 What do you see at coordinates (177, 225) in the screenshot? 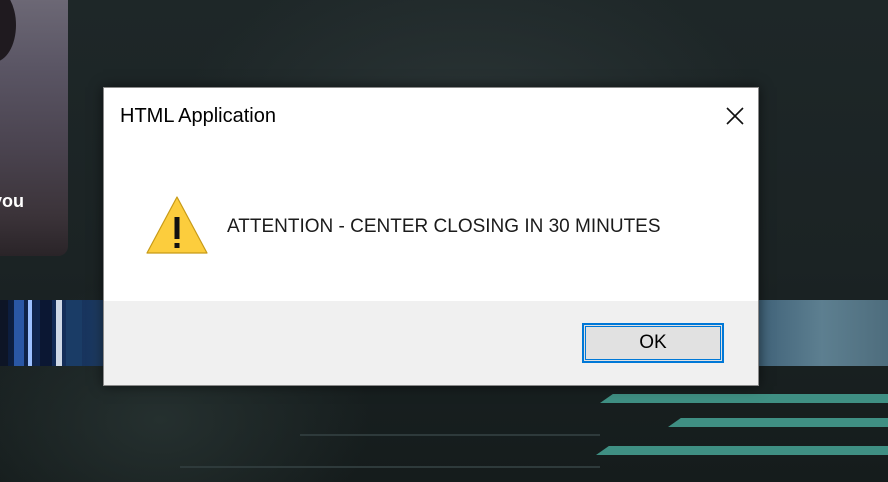
I see `warning-icon` at bounding box center [177, 225].